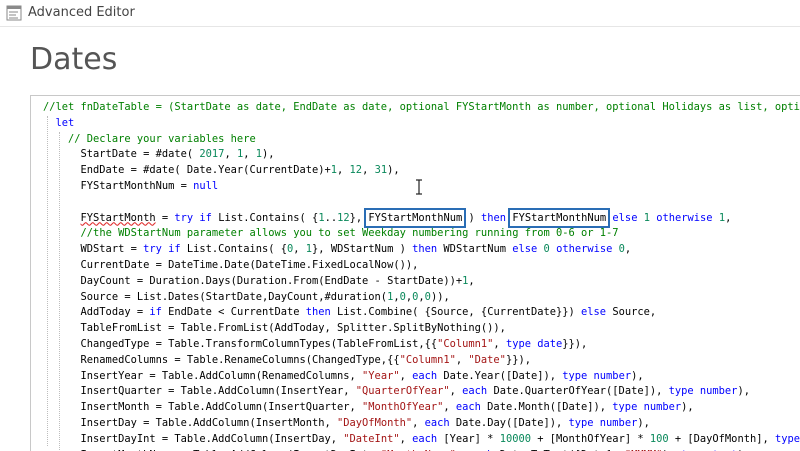  Describe the element at coordinates (162, 138) in the screenshot. I see `code-token: // Declare your variables here` at that location.